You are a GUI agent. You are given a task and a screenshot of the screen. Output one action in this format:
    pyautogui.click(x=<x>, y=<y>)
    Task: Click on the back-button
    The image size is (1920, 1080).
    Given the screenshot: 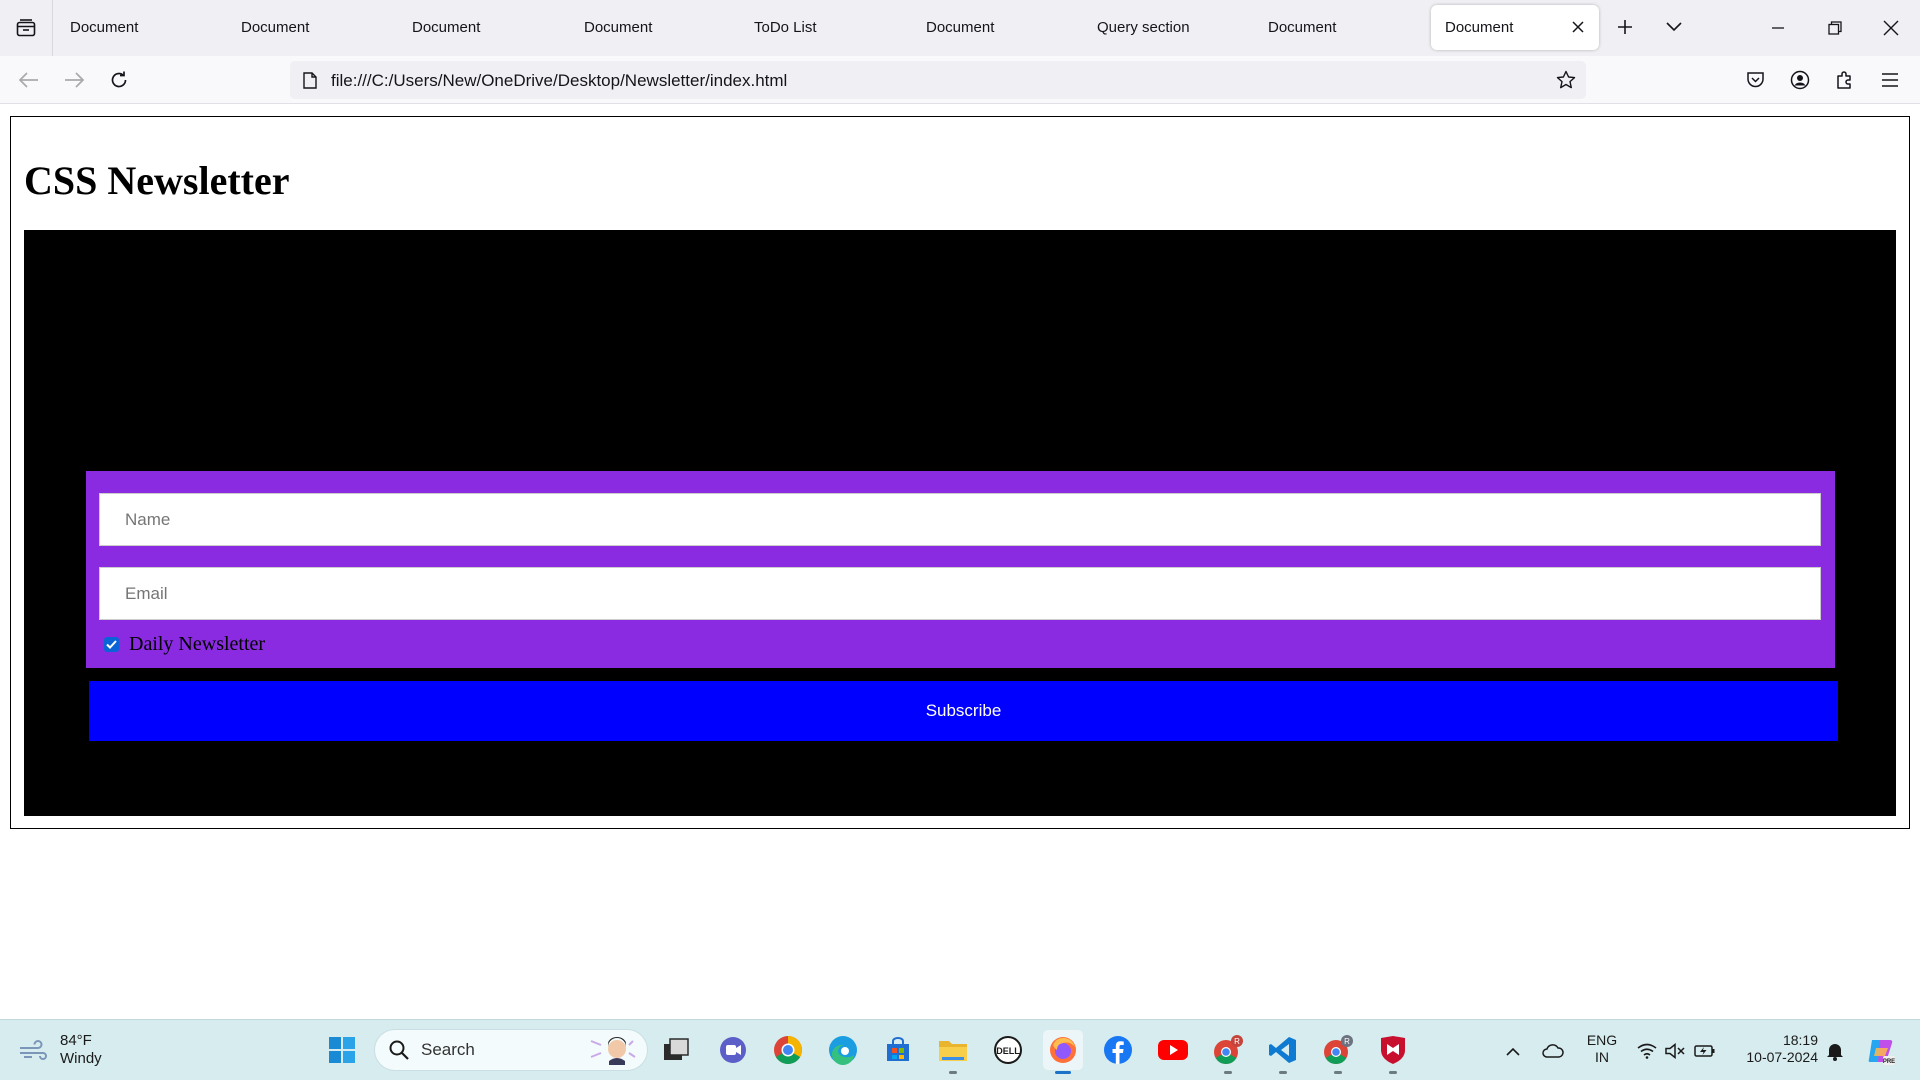 What is the action you would take?
    pyautogui.click(x=29, y=80)
    